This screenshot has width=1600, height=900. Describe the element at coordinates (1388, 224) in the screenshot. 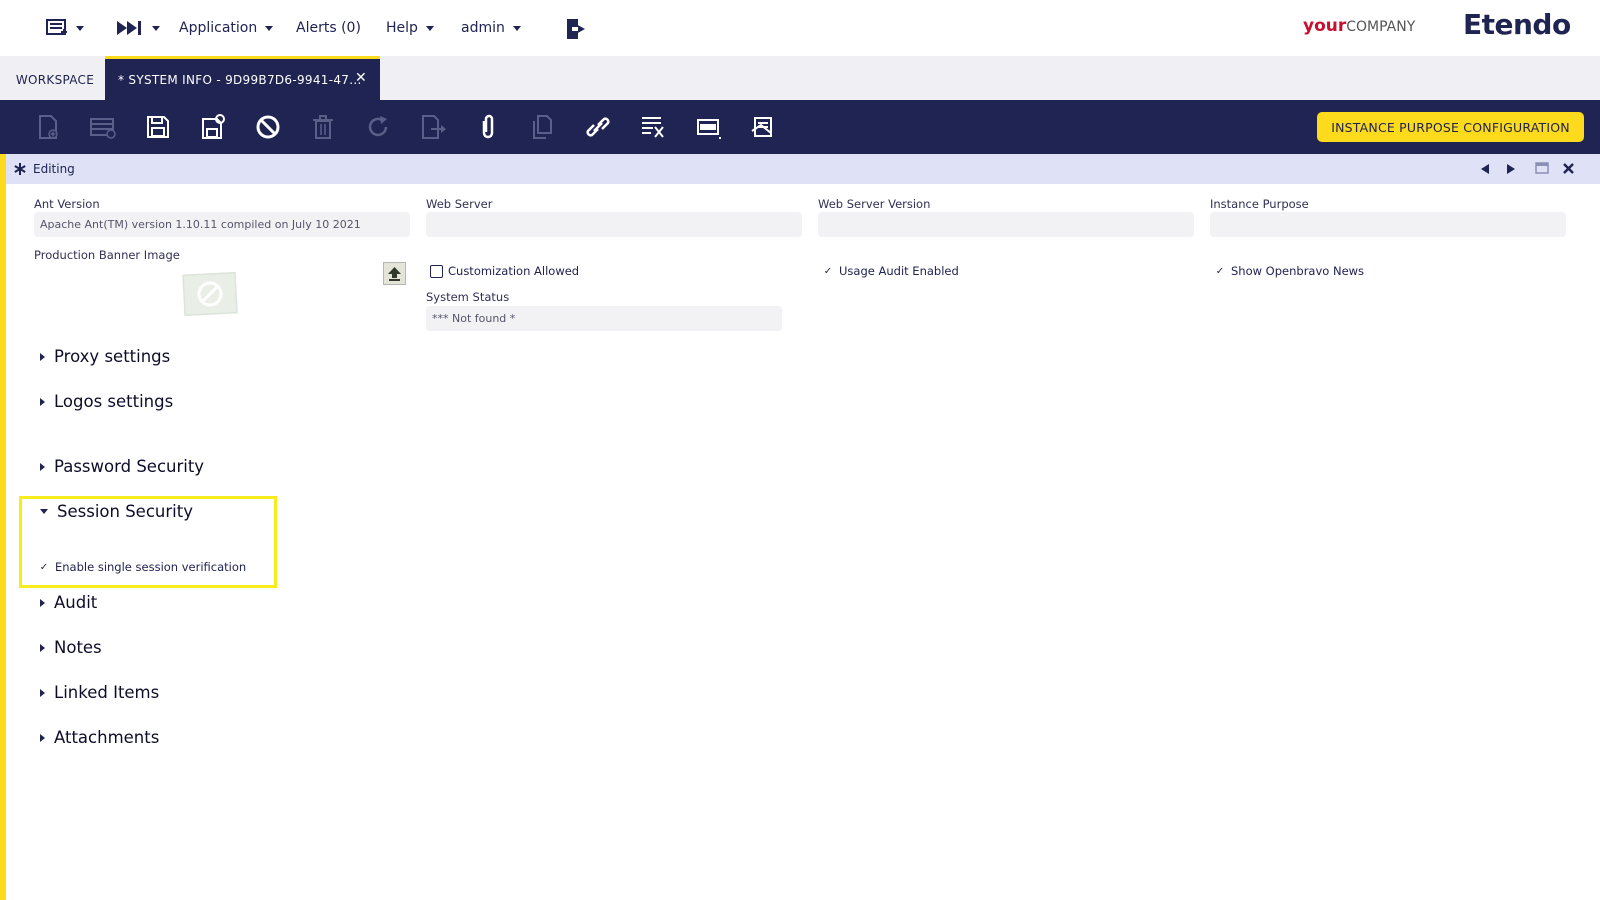

I see `instance-purpose-field` at that location.